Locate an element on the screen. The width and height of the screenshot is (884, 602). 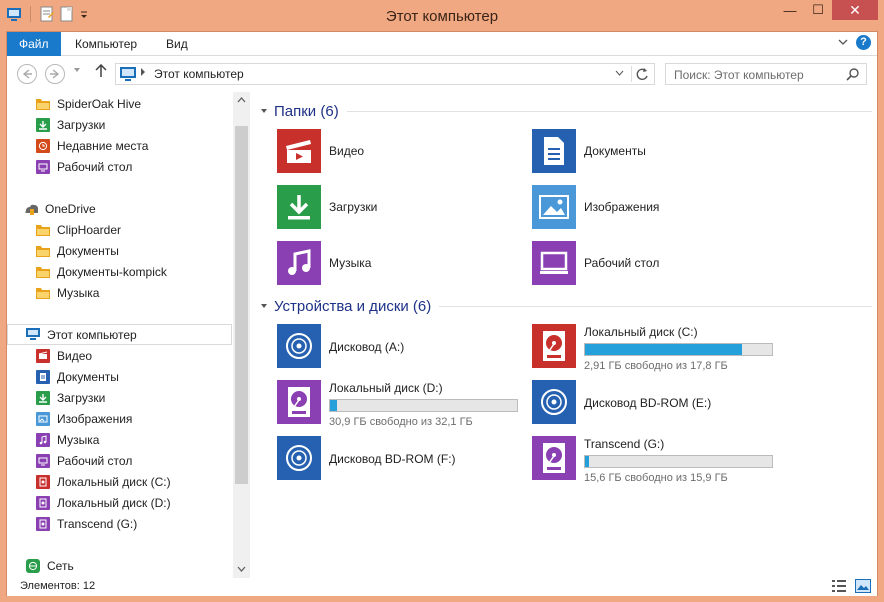
tile-label: Видео is located at coordinates (347, 151).